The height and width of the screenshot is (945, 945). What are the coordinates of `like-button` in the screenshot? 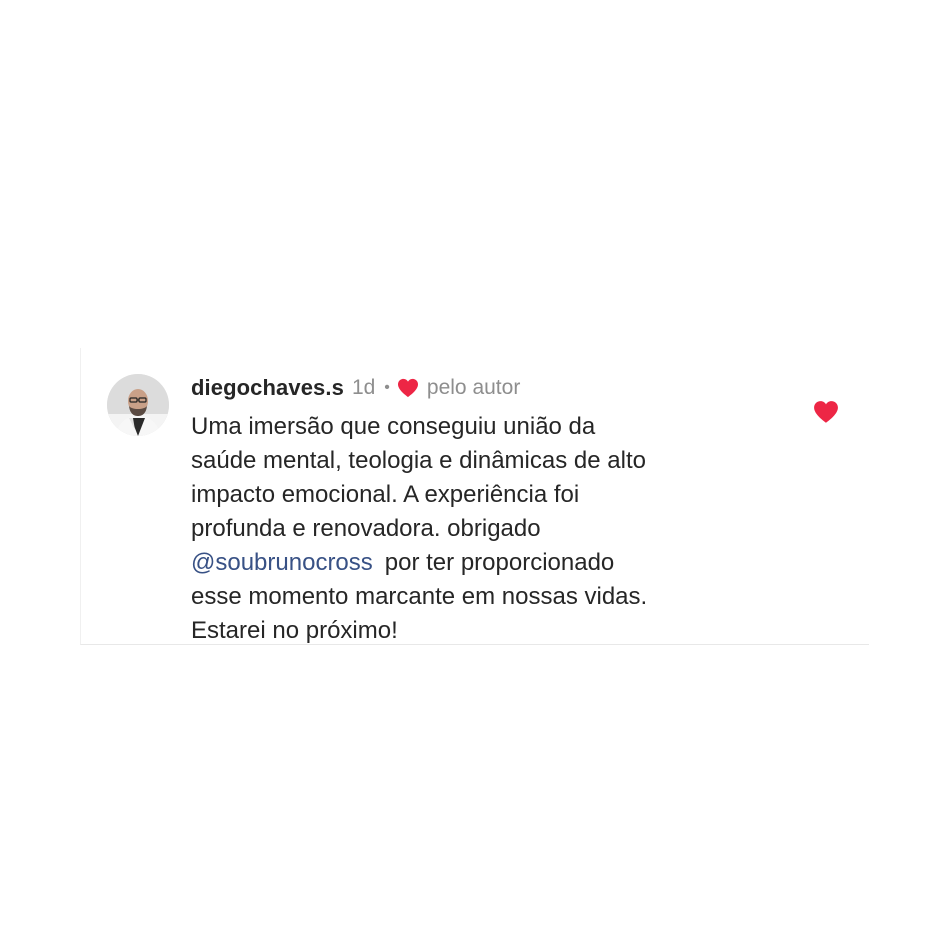 It's located at (826, 412).